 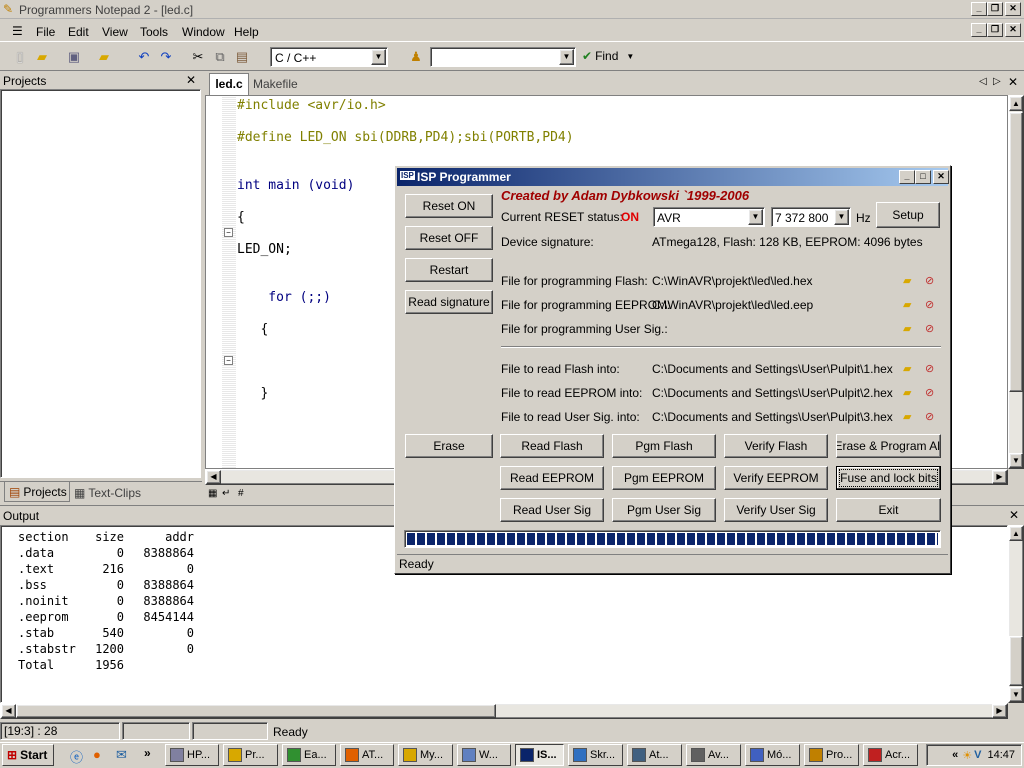 I want to click on restart-button: Restart, so click(x=449, y=270).